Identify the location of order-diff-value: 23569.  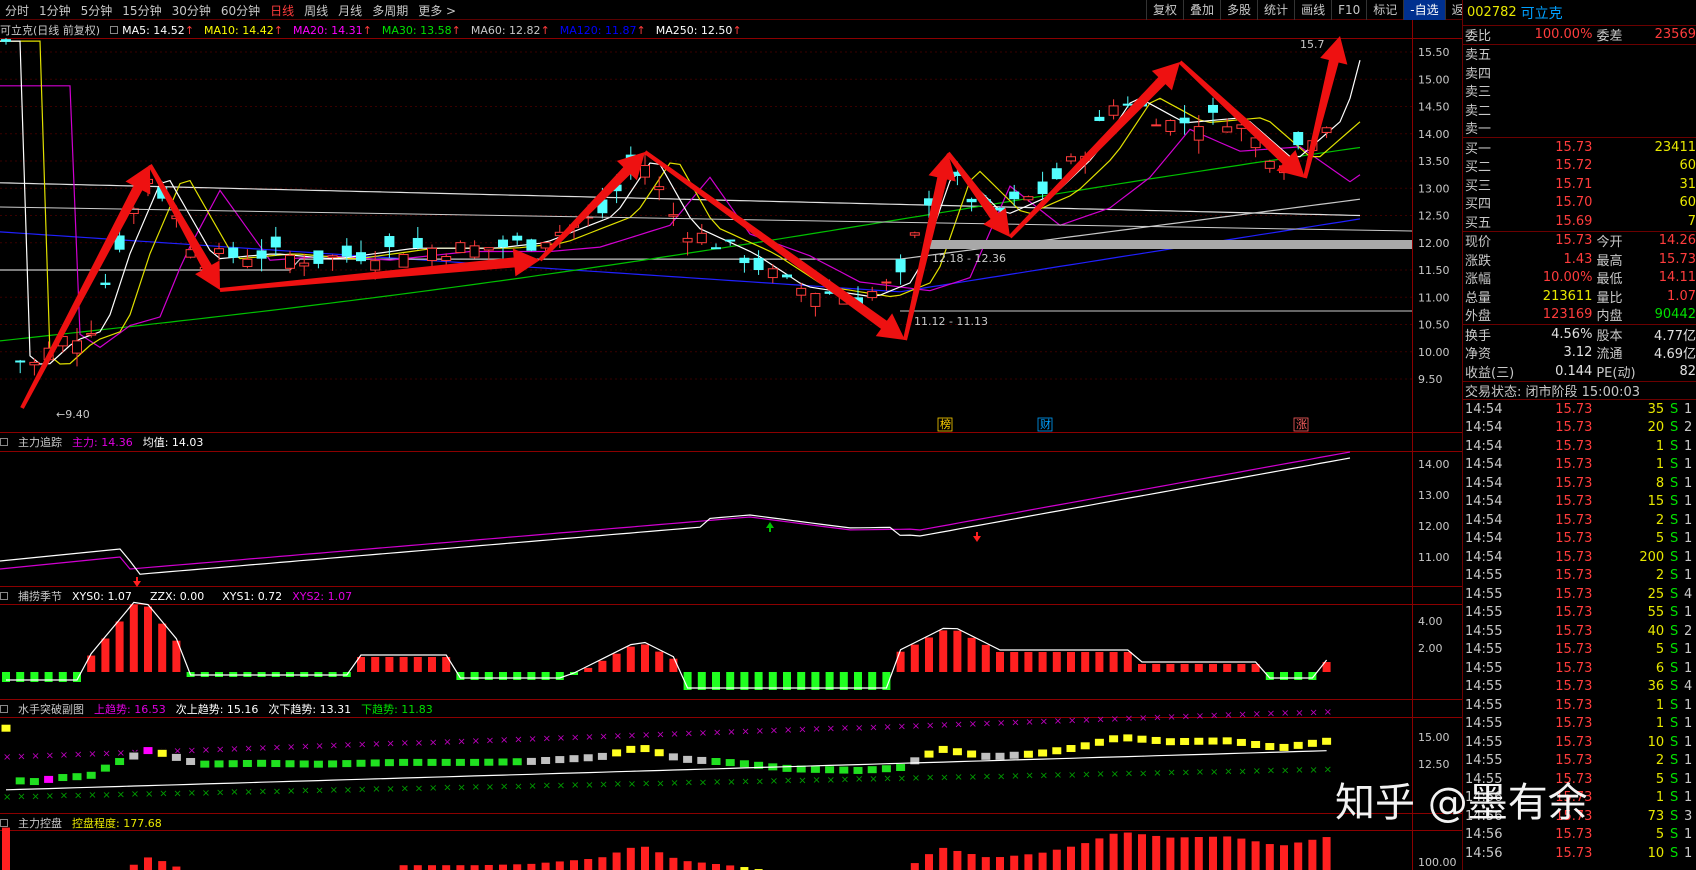
(1675, 35).